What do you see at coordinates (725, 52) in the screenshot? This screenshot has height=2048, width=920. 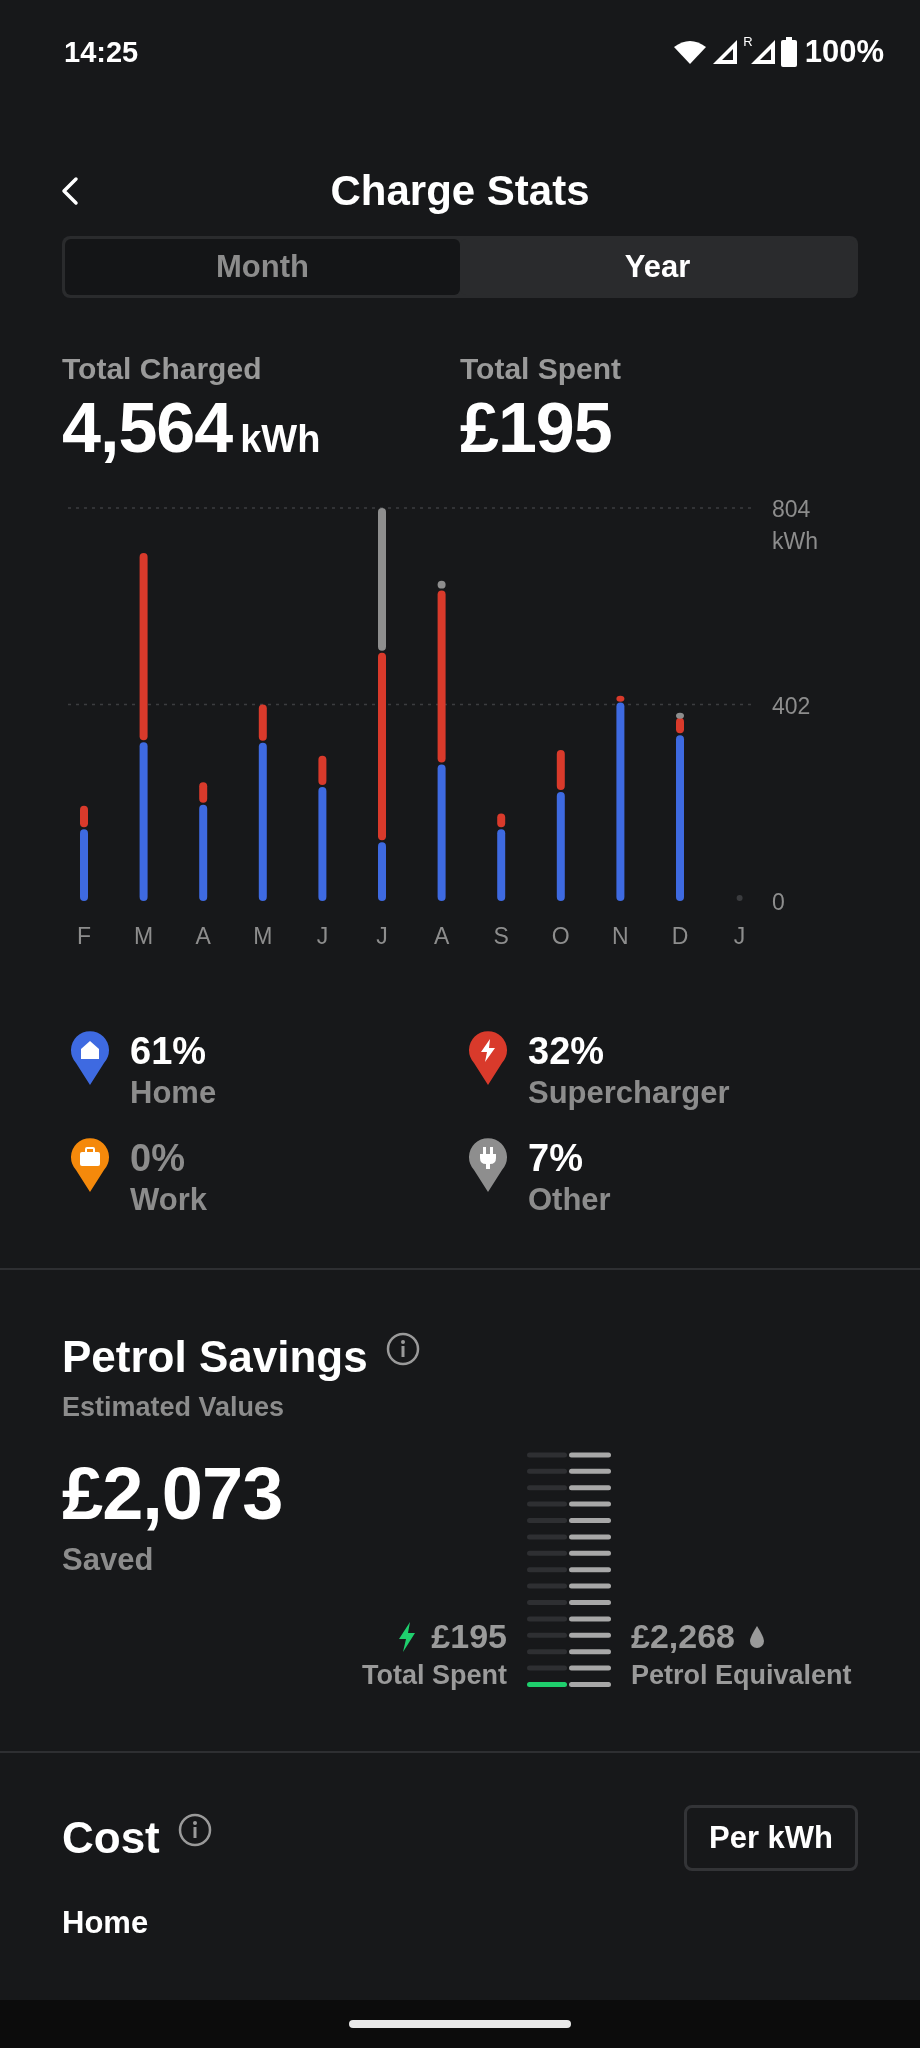 I see `signal-icon` at bounding box center [725, 52].